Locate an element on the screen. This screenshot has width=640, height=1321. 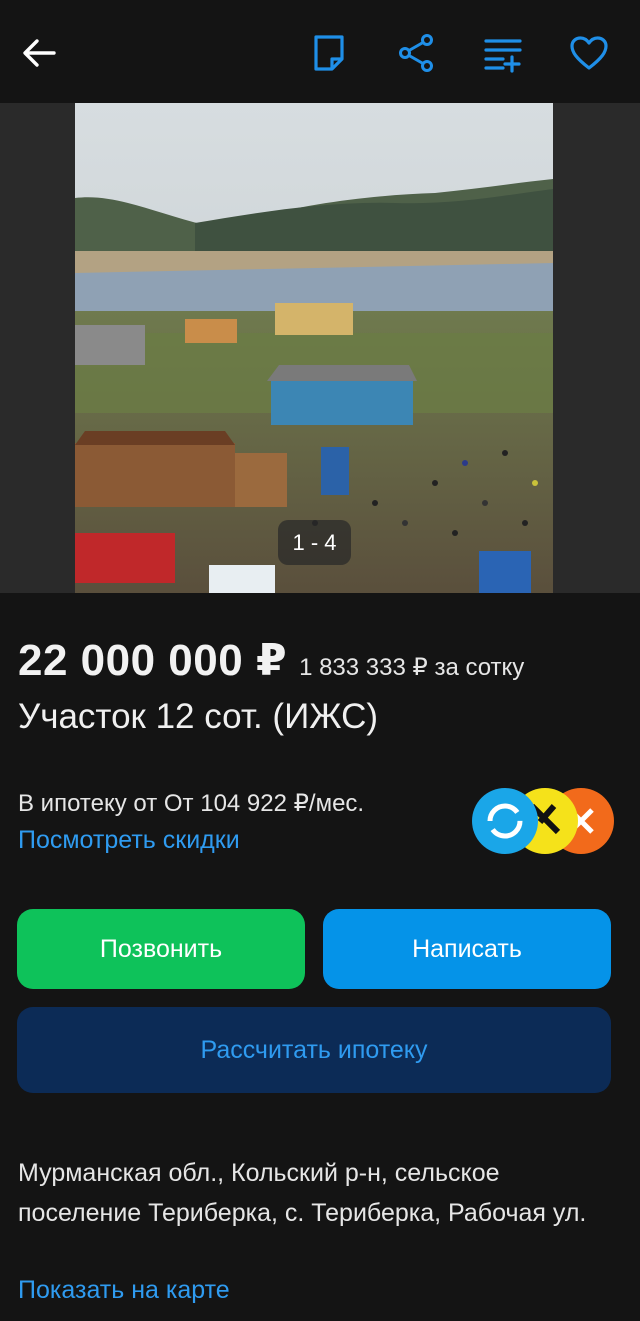
note-button is located at coordinates (329, 53).